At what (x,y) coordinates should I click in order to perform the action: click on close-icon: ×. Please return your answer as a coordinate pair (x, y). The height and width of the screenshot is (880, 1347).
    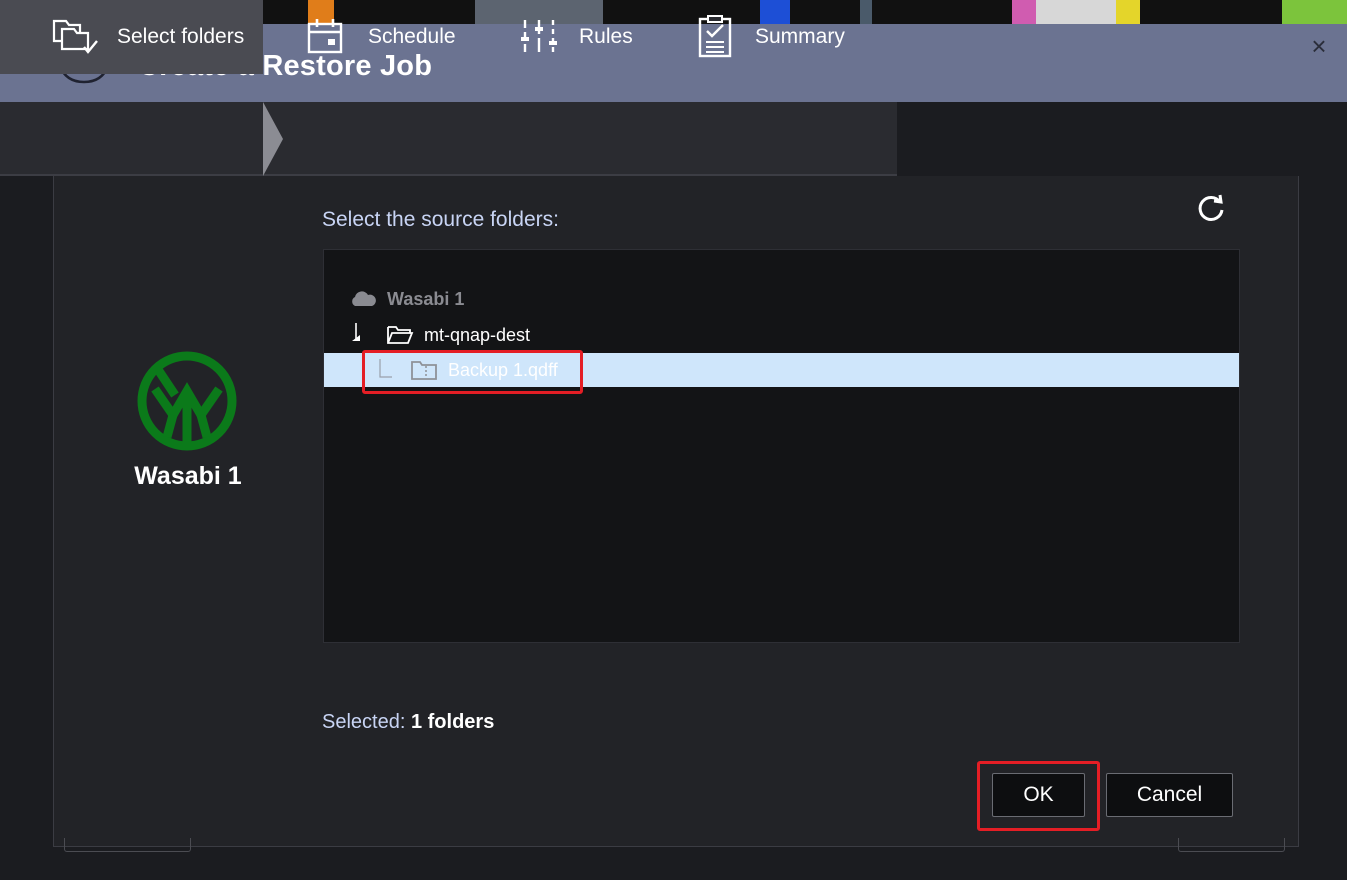
    Looking at the image, I should click on (1319, 46).